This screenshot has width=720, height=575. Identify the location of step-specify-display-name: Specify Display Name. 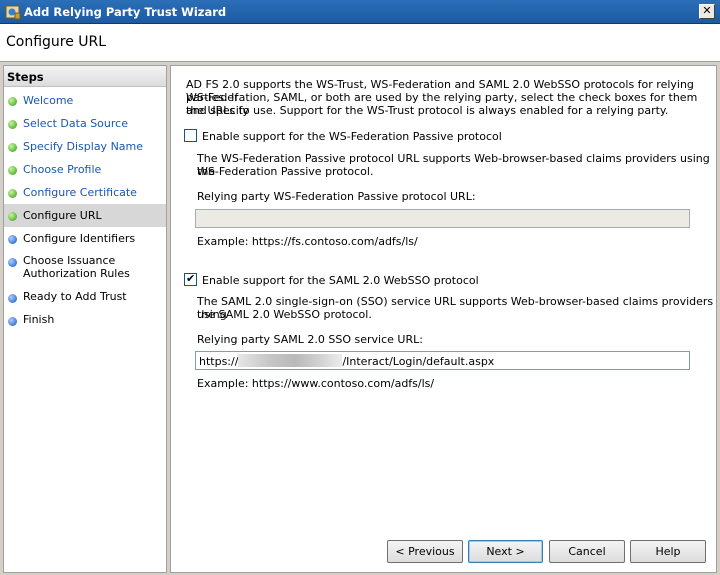
(85, 146).